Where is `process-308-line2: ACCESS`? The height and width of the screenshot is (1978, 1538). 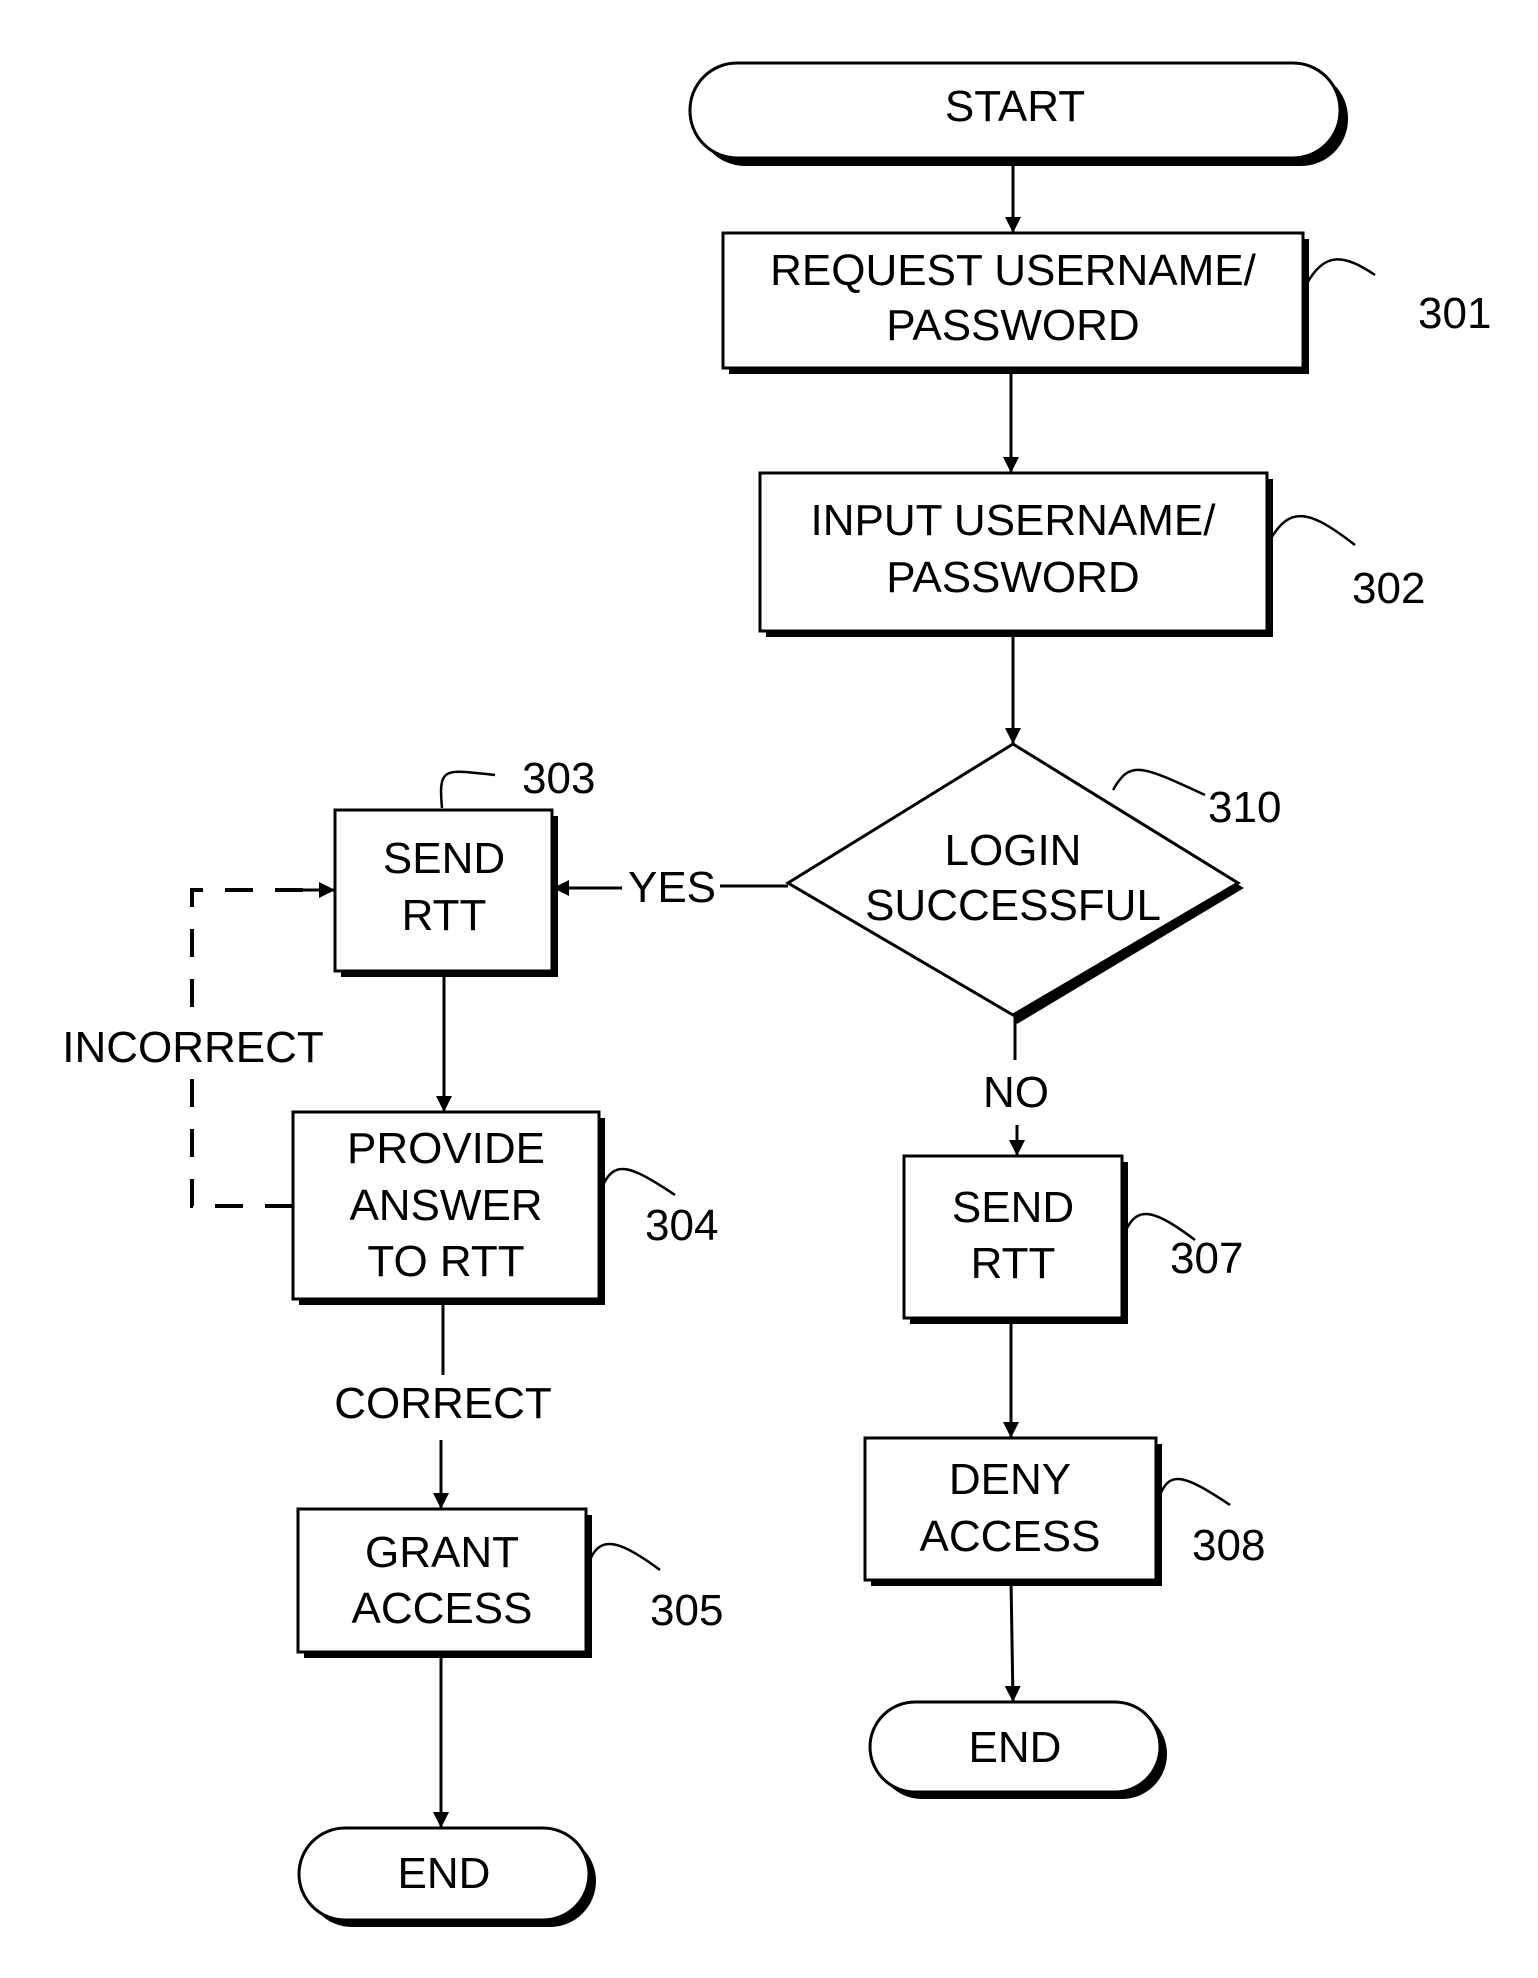
process-308-line2: ACCESS is located at coordinates (1010, 1536).